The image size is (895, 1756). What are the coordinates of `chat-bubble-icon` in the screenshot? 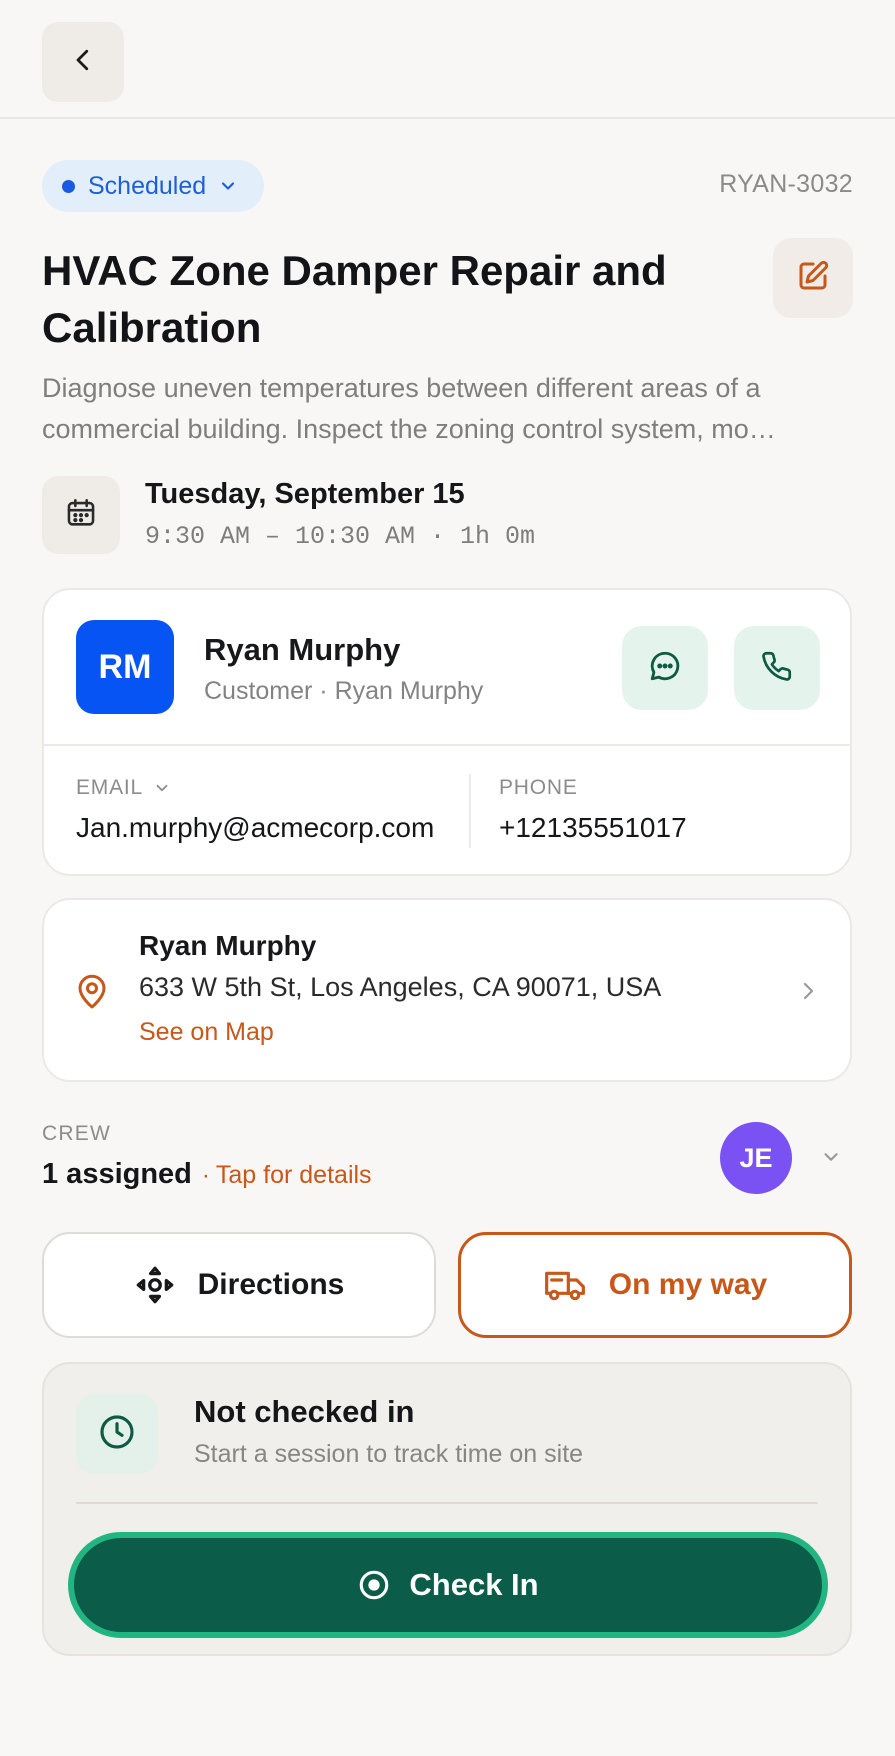 It's located at (665, 668).